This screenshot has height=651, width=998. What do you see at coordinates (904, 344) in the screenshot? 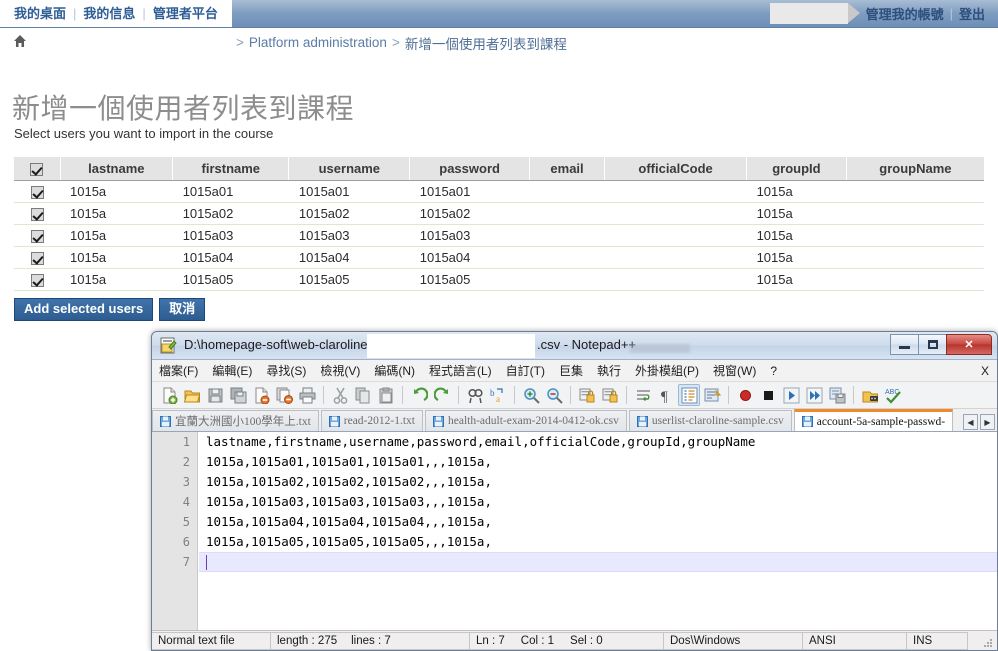
I see `minimize-icon` at bounding box center [904, 344].